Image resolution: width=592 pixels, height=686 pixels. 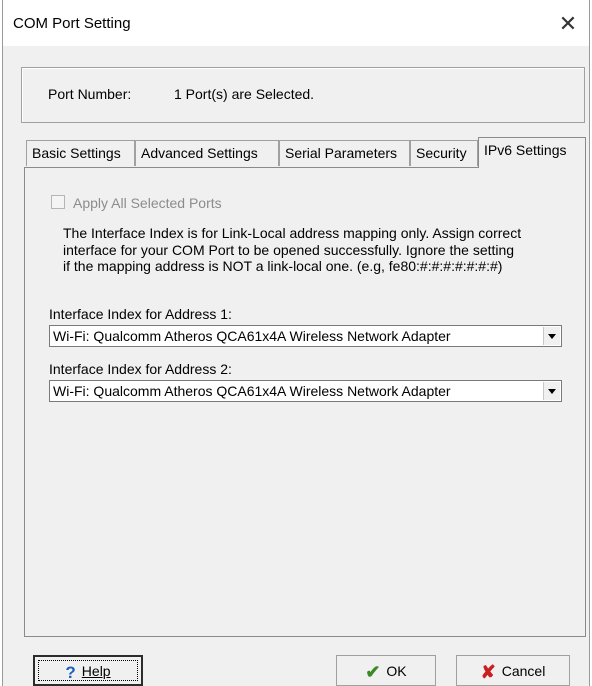 What do you see at coordinates (147, 203) in the screenshot?
I see `apply-all-ports-label: Apply All Selected Ports` at bounding box center [147, 203].